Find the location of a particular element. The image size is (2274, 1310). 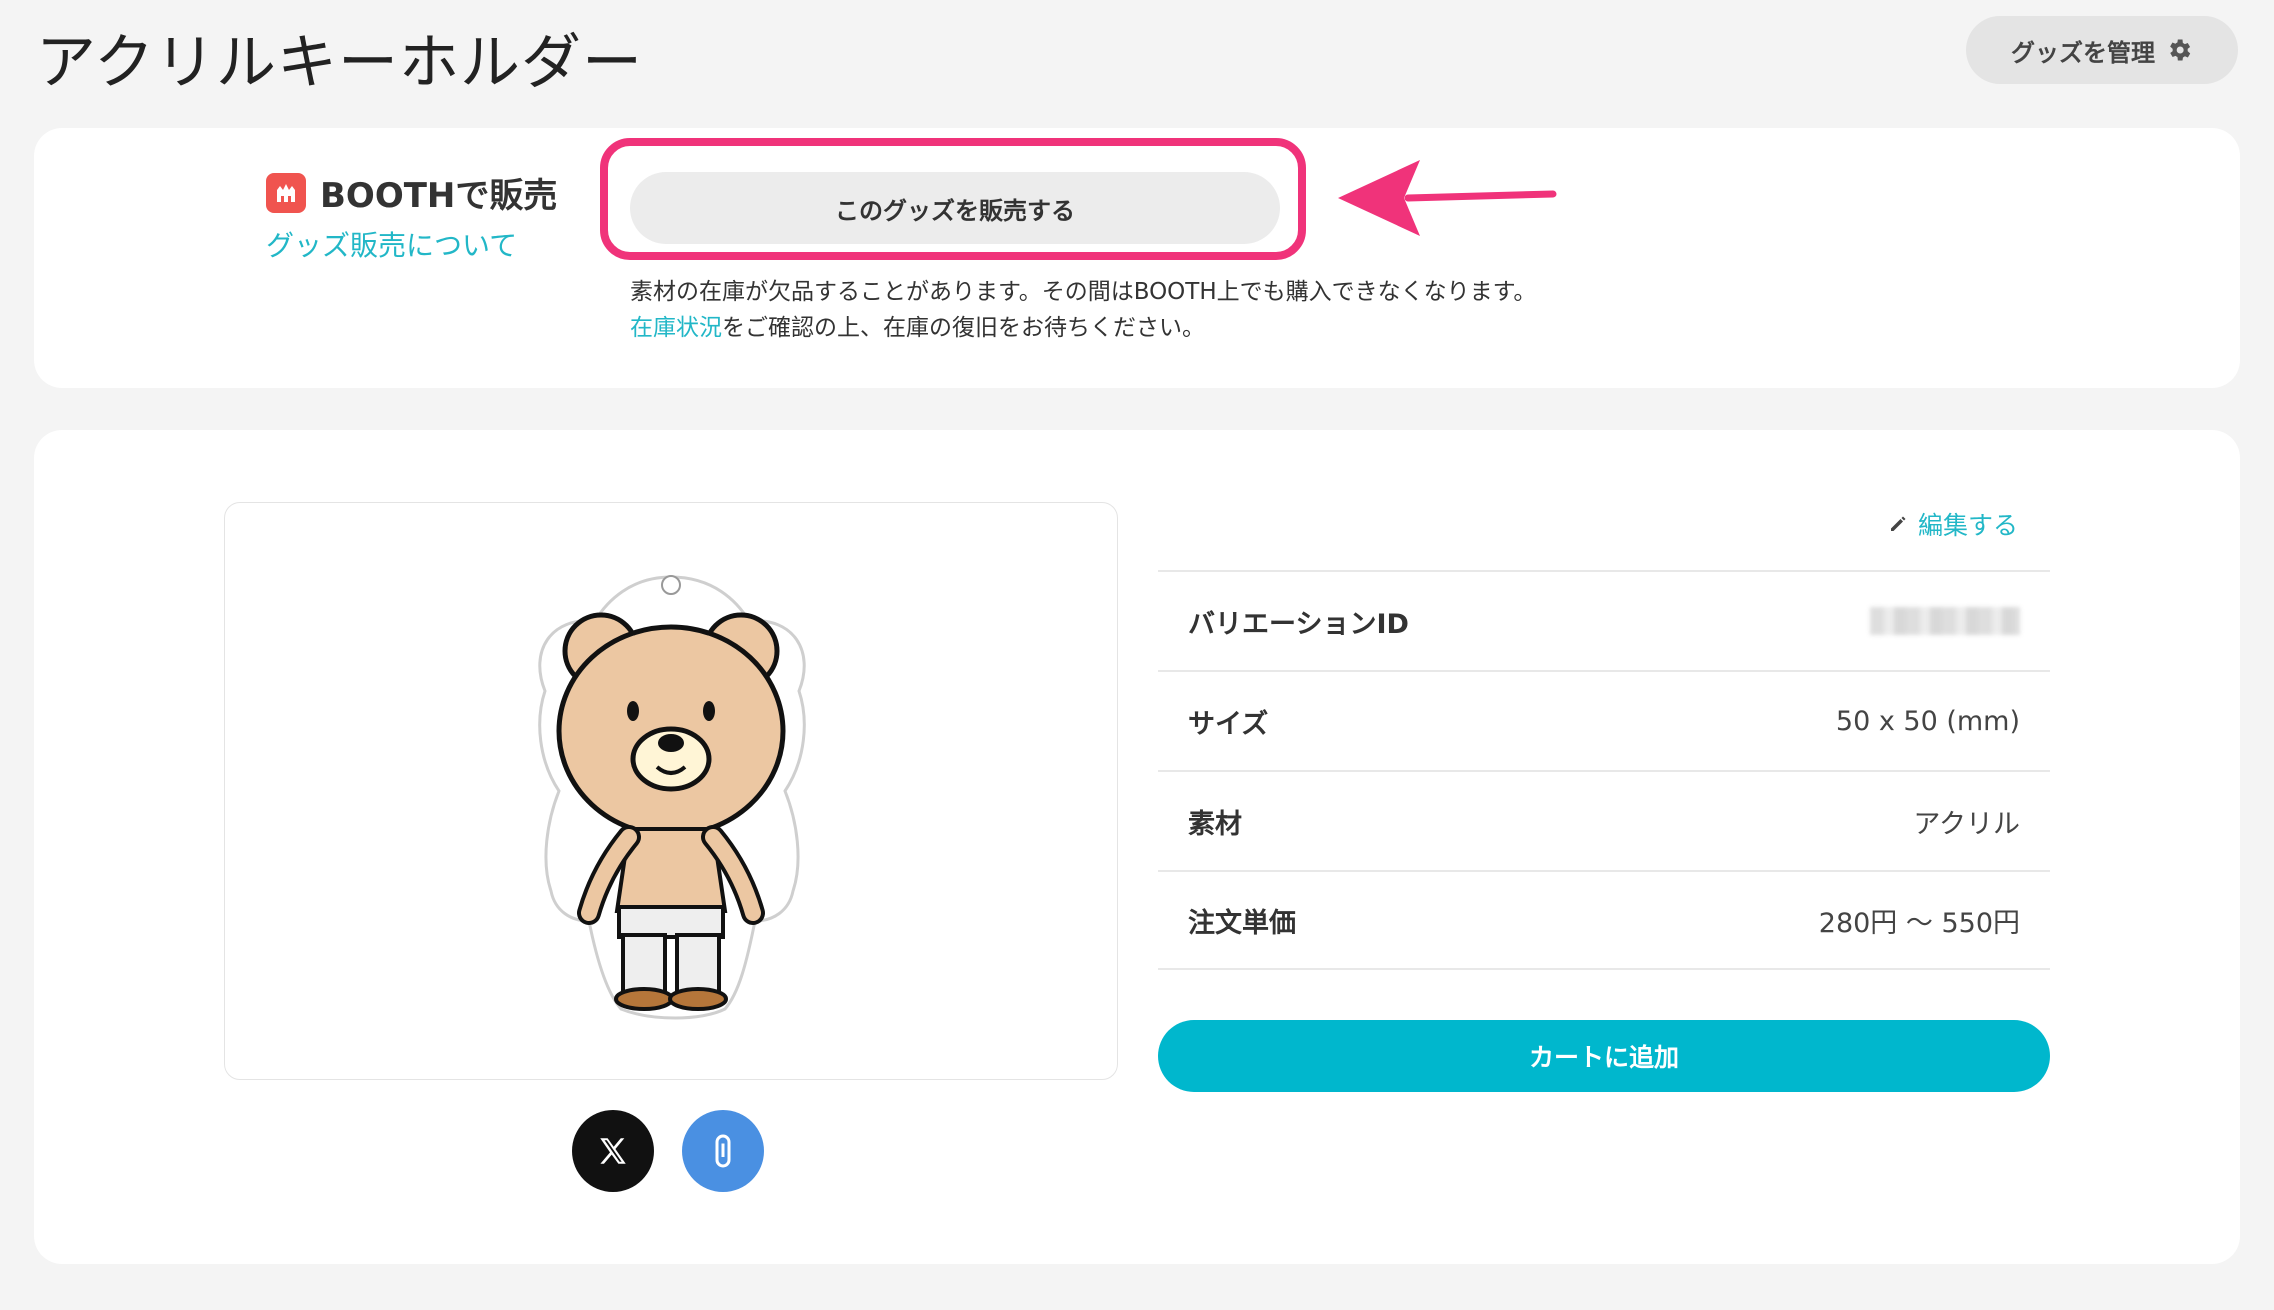

pointer-arrow-icon is located at coordinates (1447, 198).